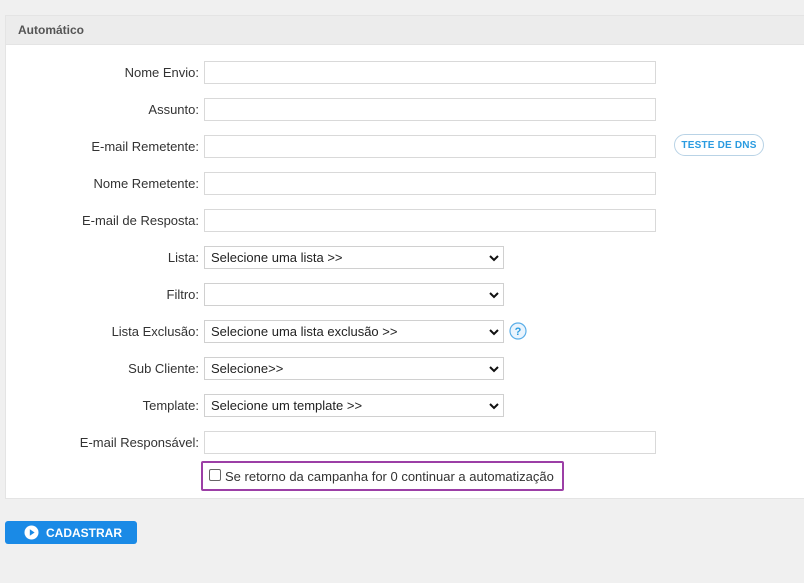  I want to click on question-circle-icon: ?, so click(518, 331).